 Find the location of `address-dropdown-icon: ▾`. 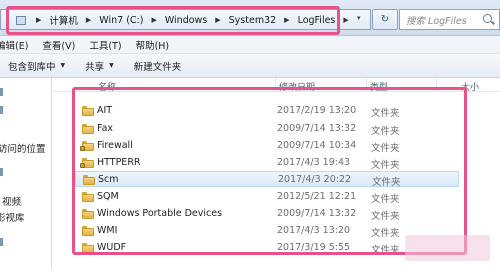

address-dropdown-icon: ▾ is located at coordinates (361, 18).